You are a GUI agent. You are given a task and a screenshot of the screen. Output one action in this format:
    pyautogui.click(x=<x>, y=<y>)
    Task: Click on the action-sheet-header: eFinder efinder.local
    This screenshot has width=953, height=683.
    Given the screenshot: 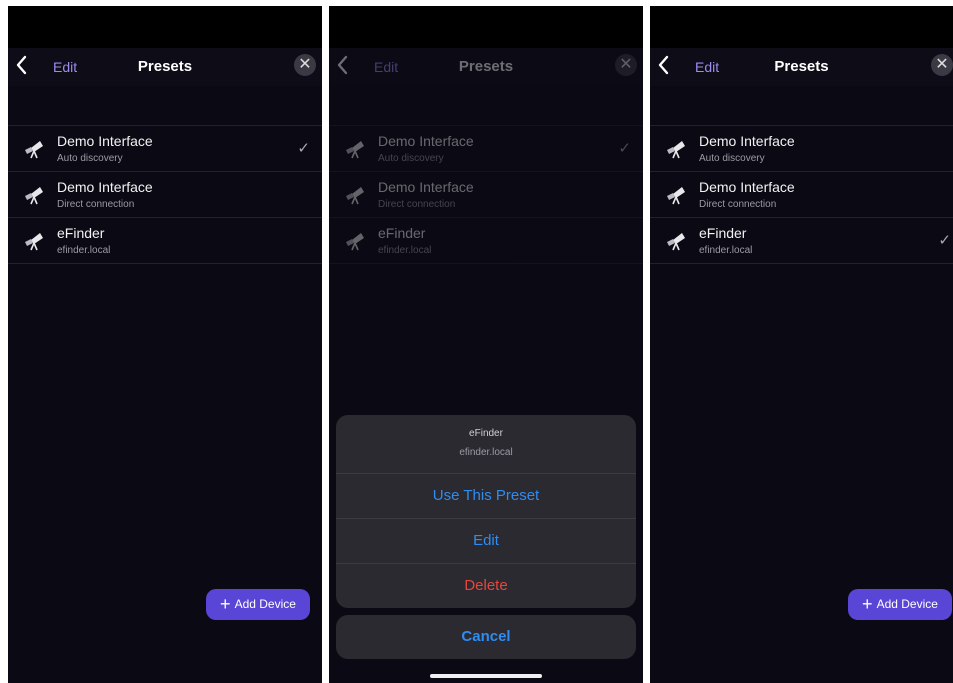 What is the action you would take?
    pyautogui.click(x=486, y=444)
    